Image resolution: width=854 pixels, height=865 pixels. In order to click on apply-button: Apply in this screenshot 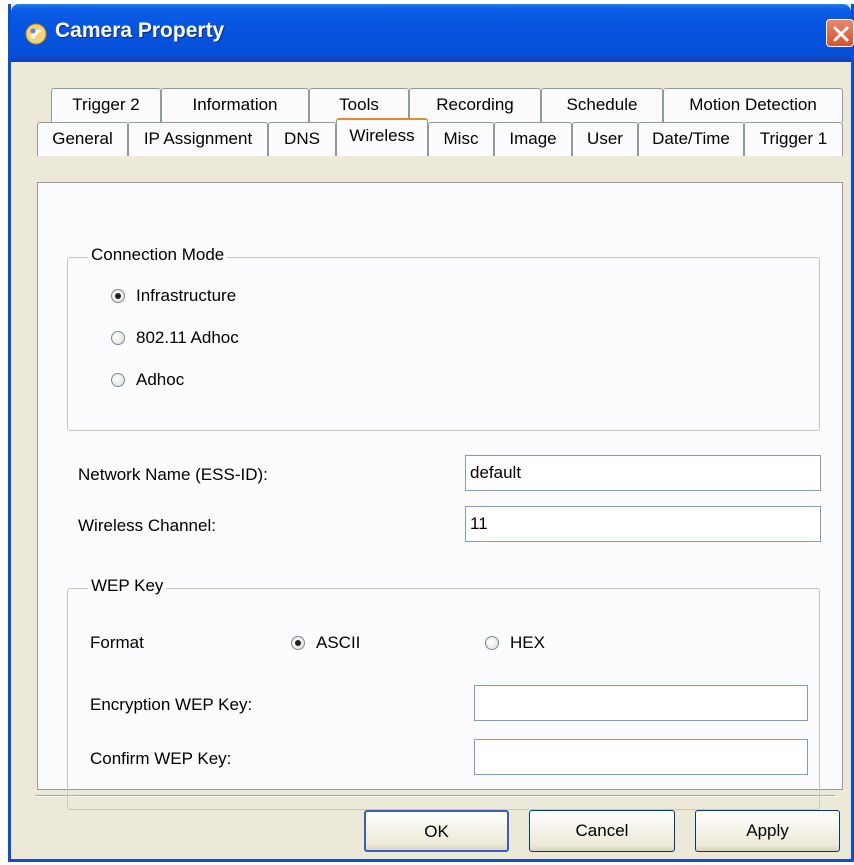, I will do `click(767, 831)`.